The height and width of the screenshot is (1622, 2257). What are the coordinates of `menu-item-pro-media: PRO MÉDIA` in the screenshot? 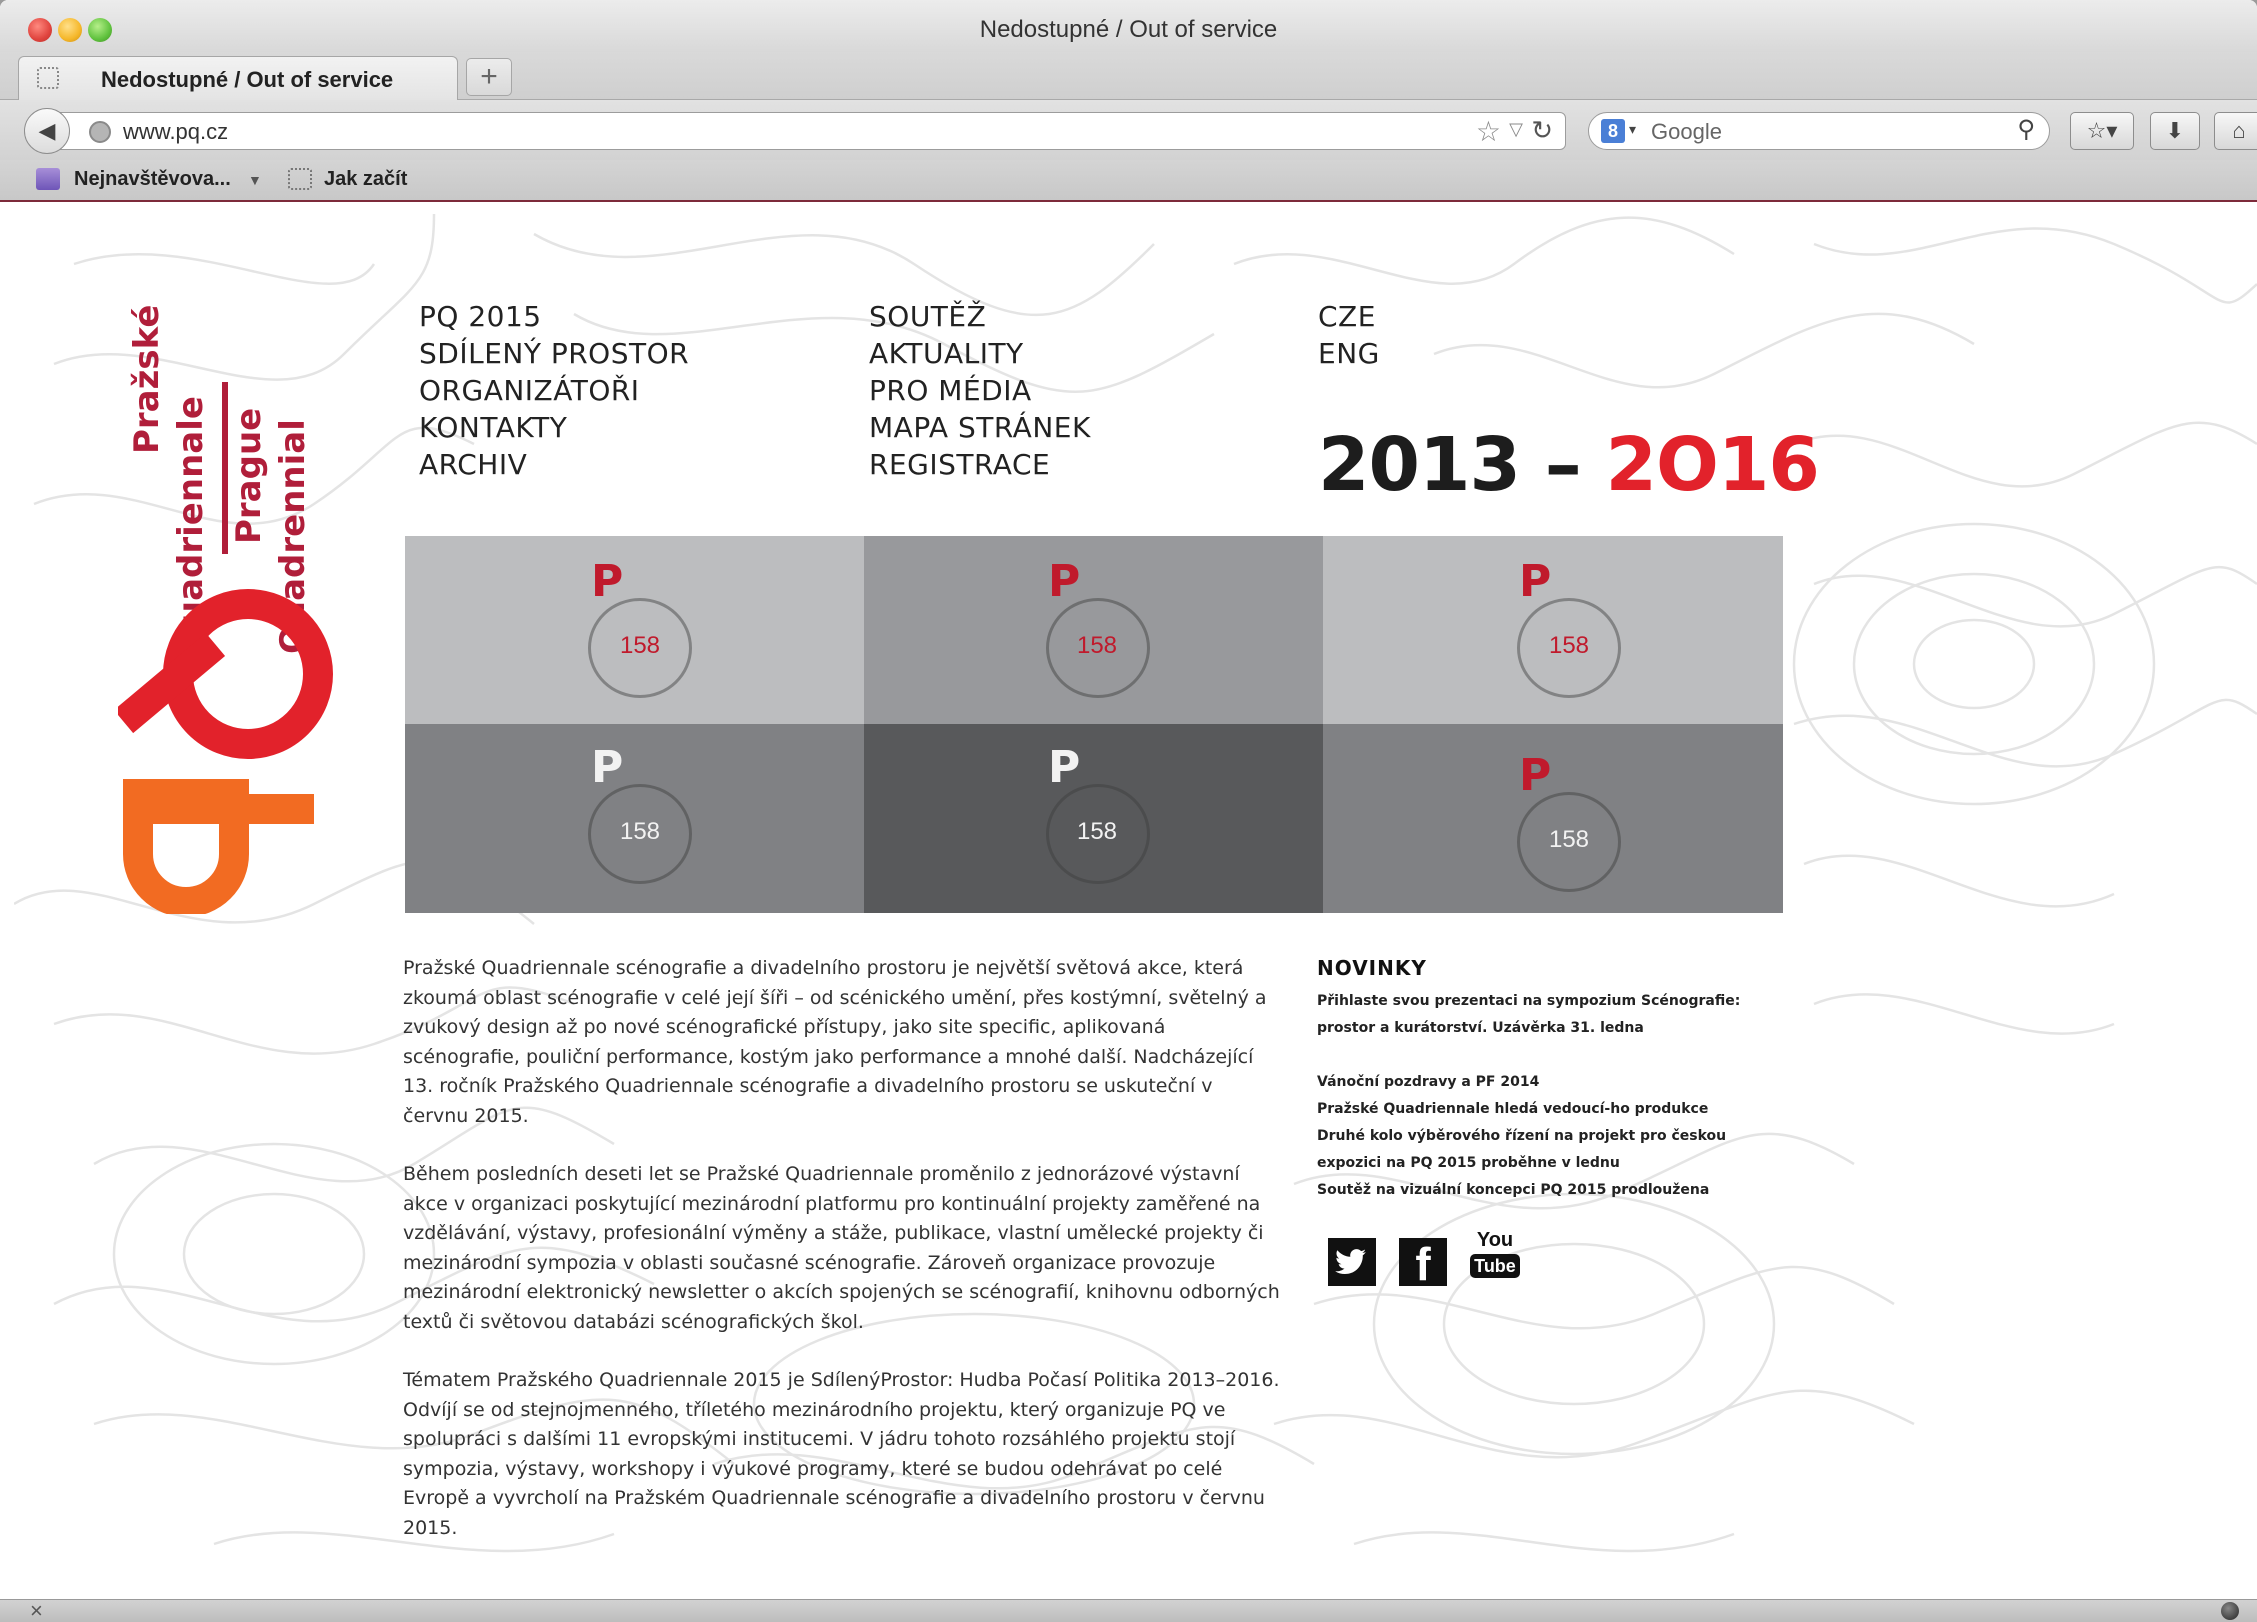 It's located at (980, 390).